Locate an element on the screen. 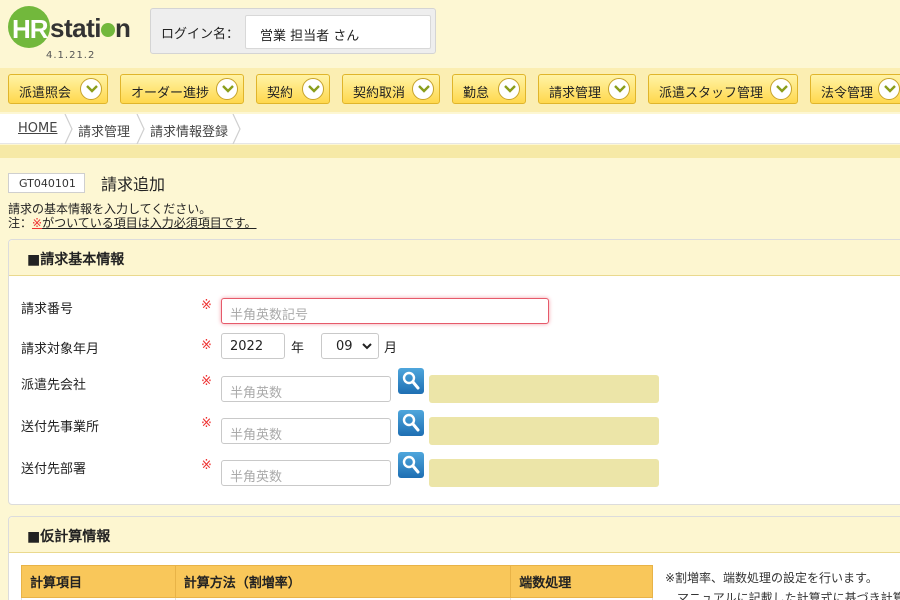  dept-input: 半角英数 is located at coordinates (306, 473).